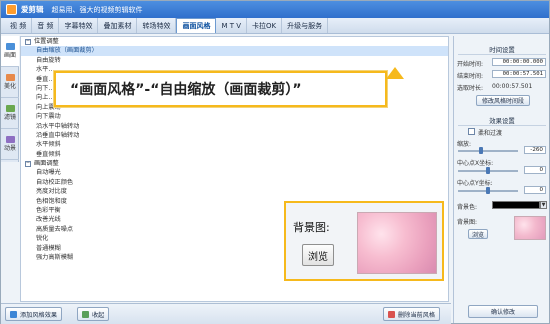 Image resolution: width=550 pixels, height=324 pixels. I want to click on menu-path-callout: “画面风格”-“自由缩放（画面裁剪）”, so click(229, 87).